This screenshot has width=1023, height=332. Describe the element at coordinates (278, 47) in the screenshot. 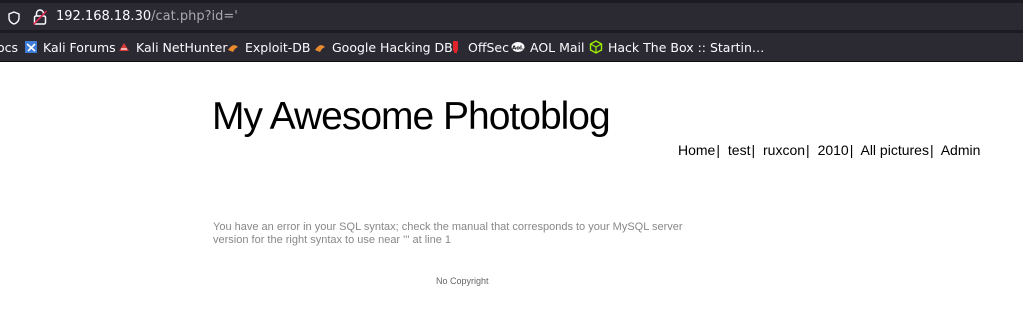

I see `bookmark-label: Exploit-DB` at that location.